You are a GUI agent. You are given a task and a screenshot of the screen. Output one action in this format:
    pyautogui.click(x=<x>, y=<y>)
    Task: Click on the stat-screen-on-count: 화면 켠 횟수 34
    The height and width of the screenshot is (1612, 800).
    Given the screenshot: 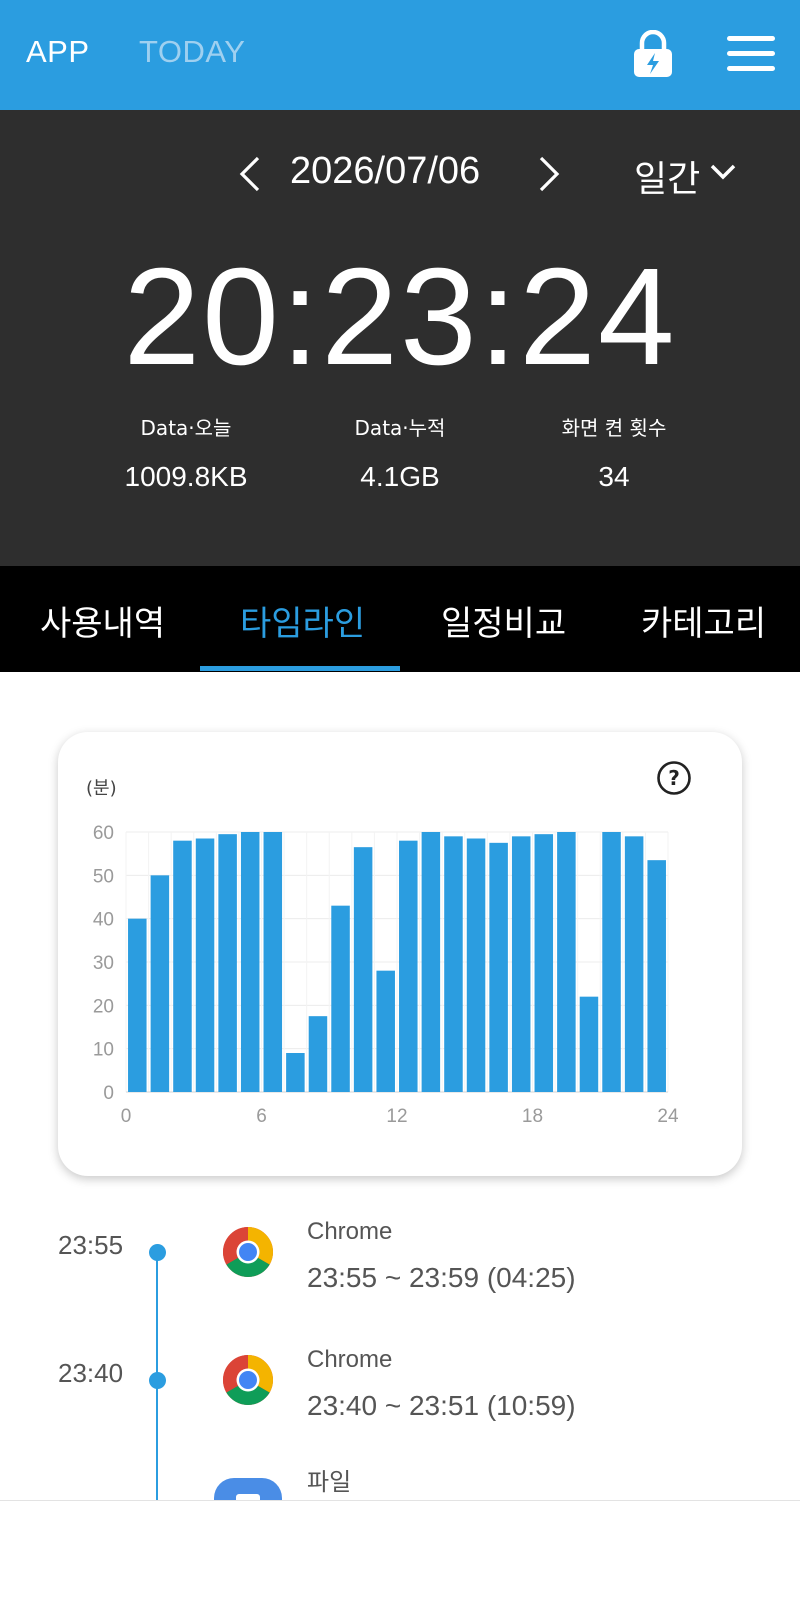 What is the action you would take?
    pyautogui.click(x=614, y=452)
    